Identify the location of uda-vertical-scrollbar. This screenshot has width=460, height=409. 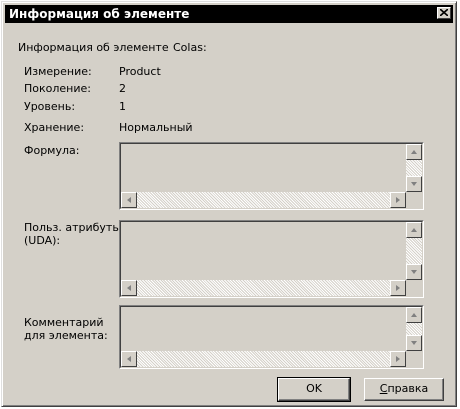
(414, 251).